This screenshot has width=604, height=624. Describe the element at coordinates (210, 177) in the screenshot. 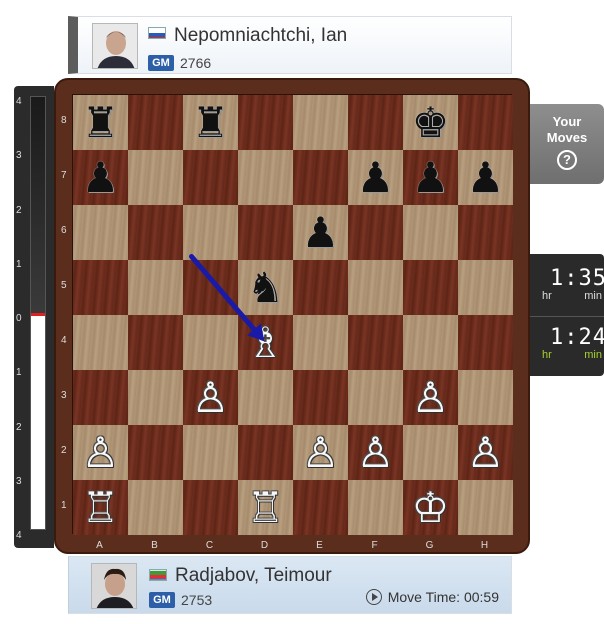

I see `square-c7` at that location.